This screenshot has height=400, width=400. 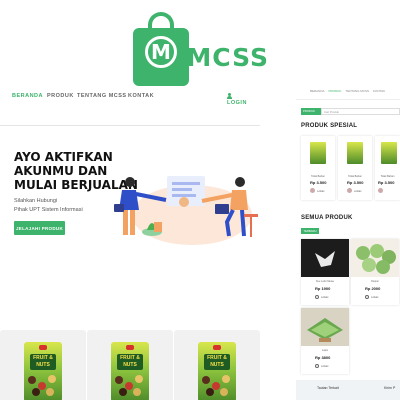 I want to click on filter-newest-button: TERBARU, so click(x=310, y=231).